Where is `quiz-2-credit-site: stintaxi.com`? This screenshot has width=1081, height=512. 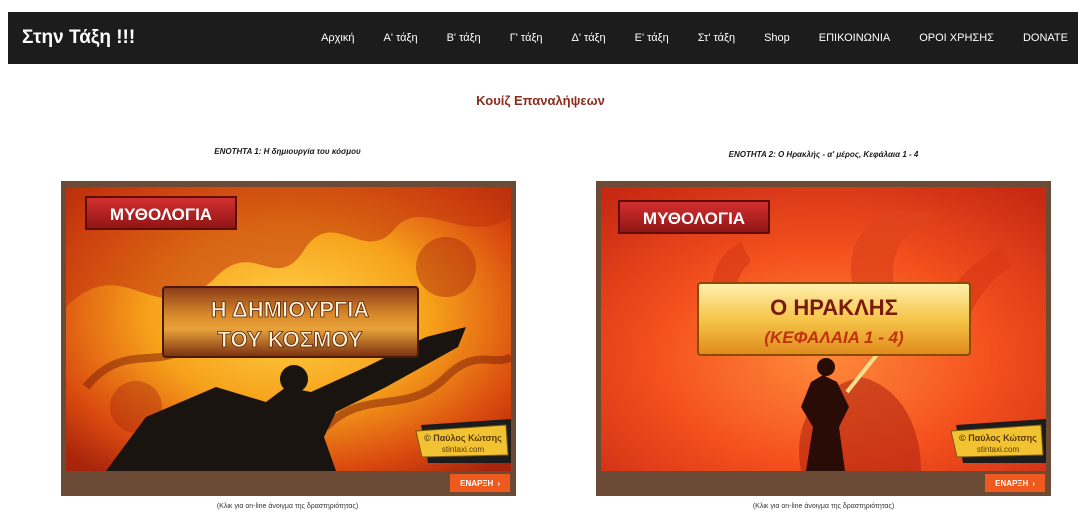 quiz-2-credit-site: stintaxi.com is located at coordinates (998, 449).